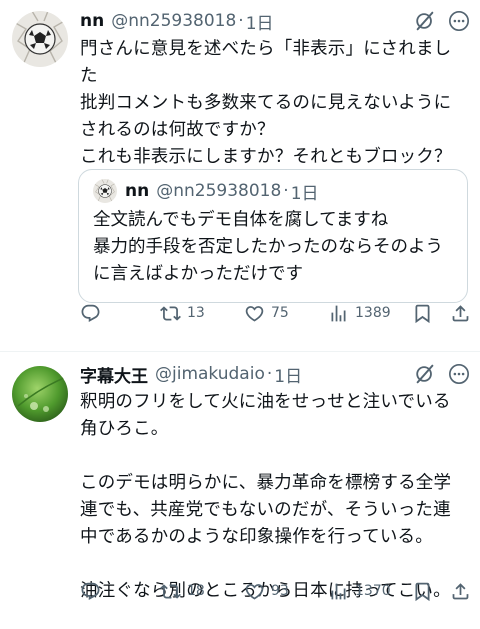  Describe the element at coordinates (280, 591) in the screenshot. I see `like-count: 93` at that location.